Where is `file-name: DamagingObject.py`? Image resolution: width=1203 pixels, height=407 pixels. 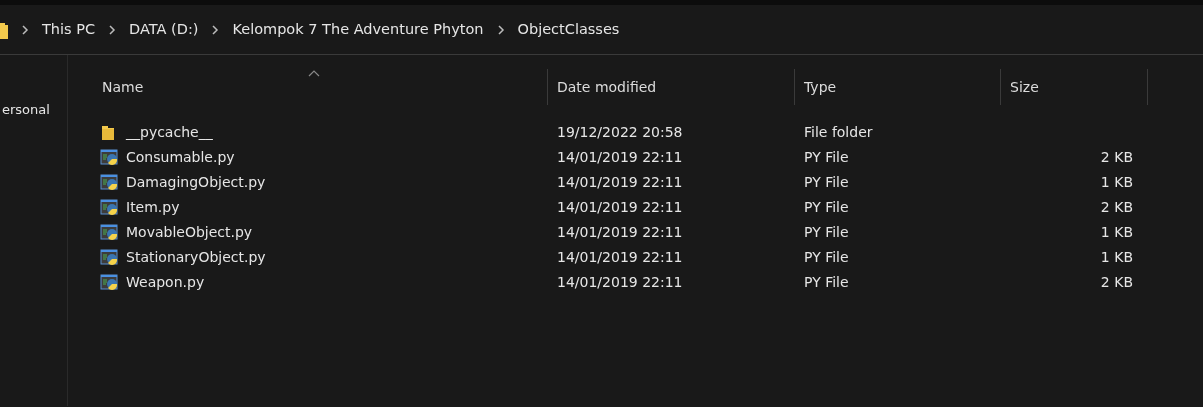 file-name: DamagingObject.py is located at coordinates (196, 182).